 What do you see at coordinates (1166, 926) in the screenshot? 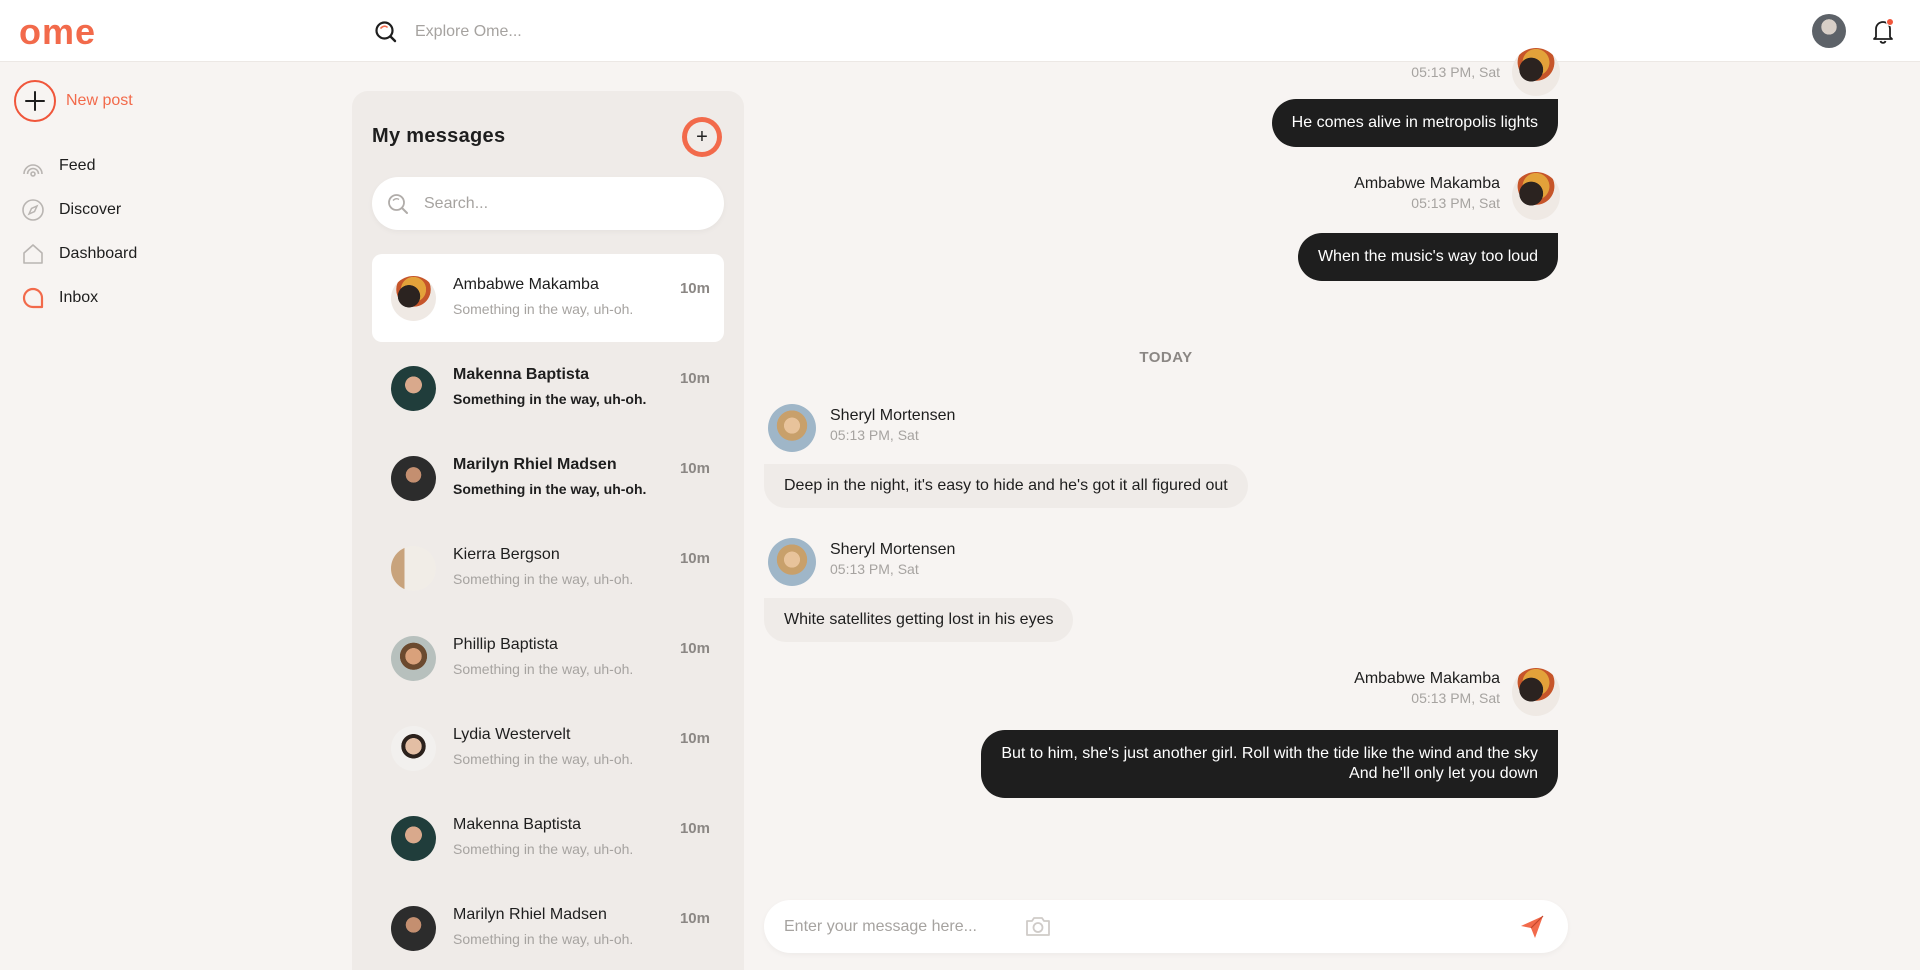
I see `message-composer` at bounding box center [1166, 926].